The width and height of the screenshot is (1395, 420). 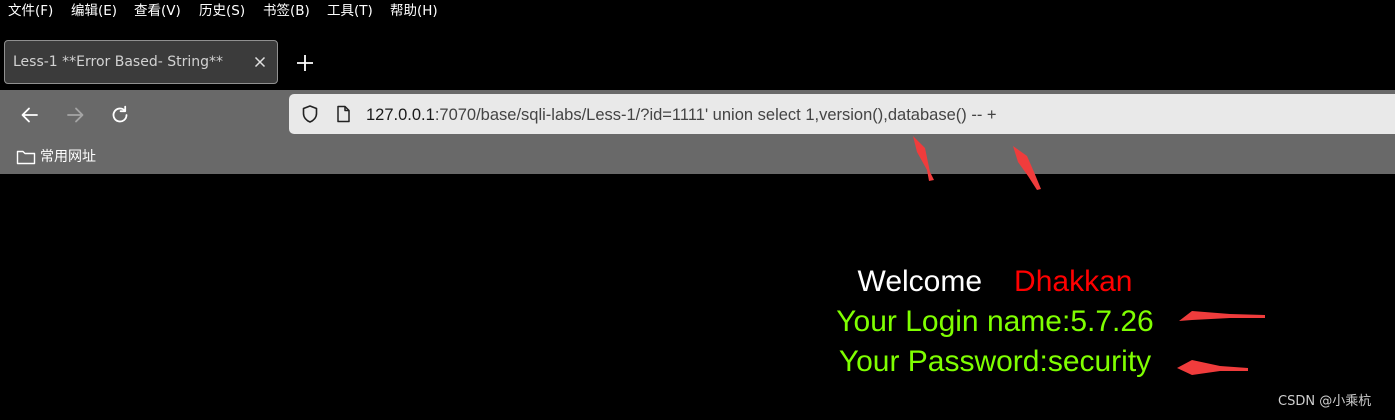 I want to click on close-icon, so click(x=260, y=62).